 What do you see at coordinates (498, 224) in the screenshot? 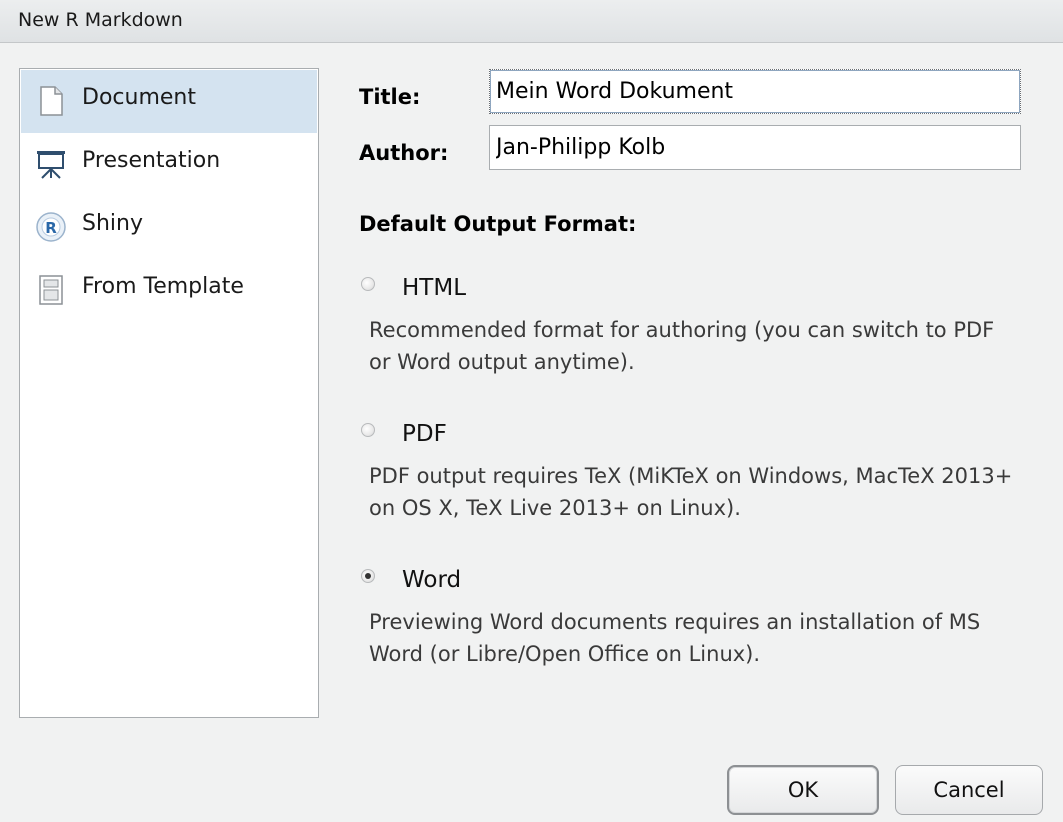
I see `output-format-heading: Default Output Format:` at bounding box center [498, 224].